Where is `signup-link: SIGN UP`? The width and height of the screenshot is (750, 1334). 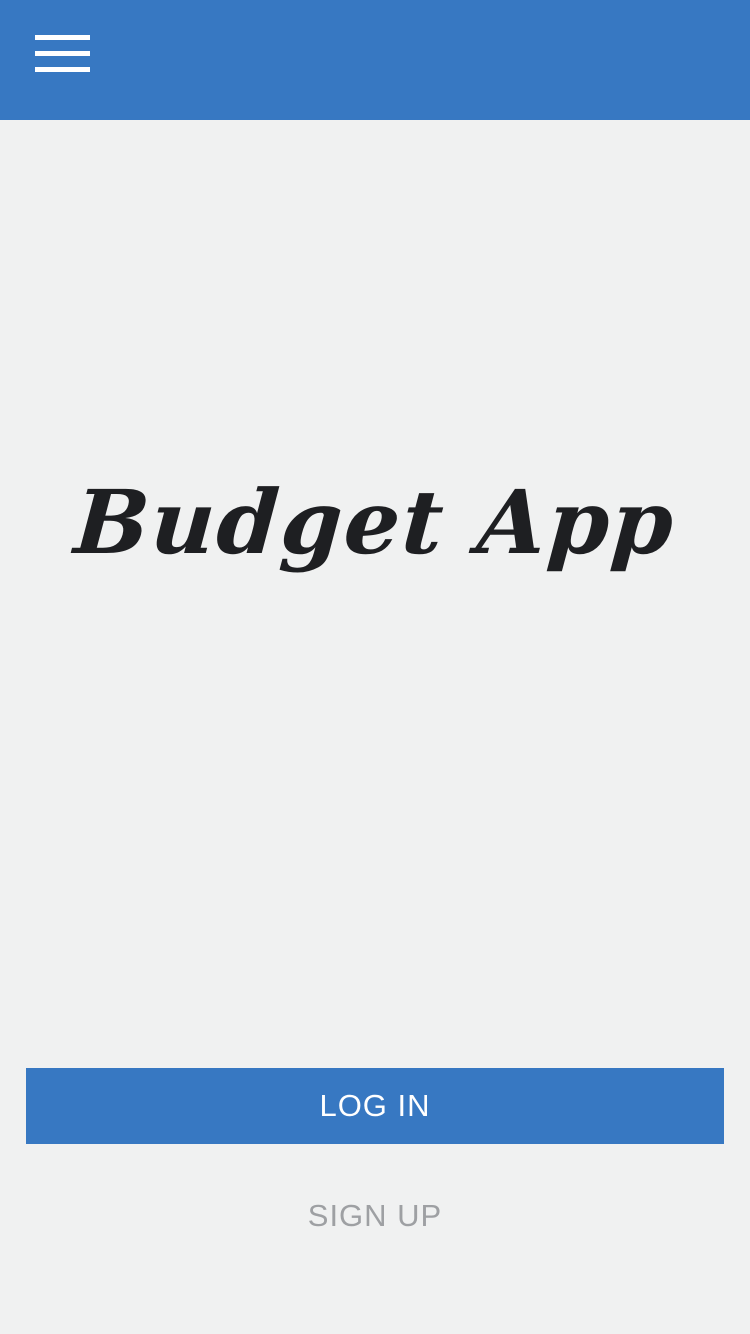 signup-link: SIGN UP is located at coordinates (375, 1216).